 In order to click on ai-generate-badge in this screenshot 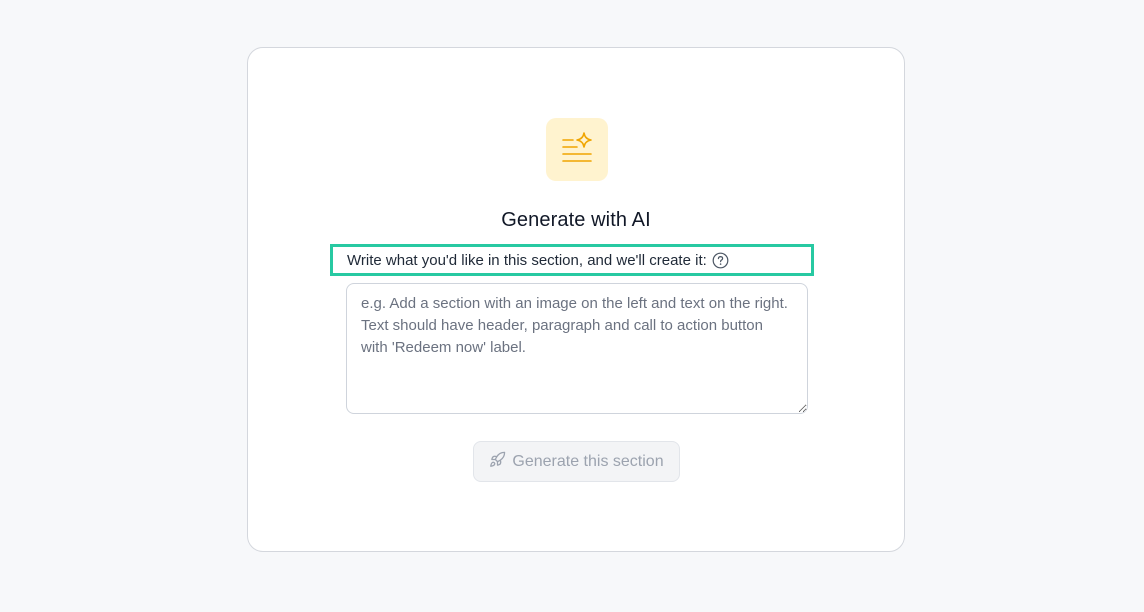, I will do `click(577, 149)`.